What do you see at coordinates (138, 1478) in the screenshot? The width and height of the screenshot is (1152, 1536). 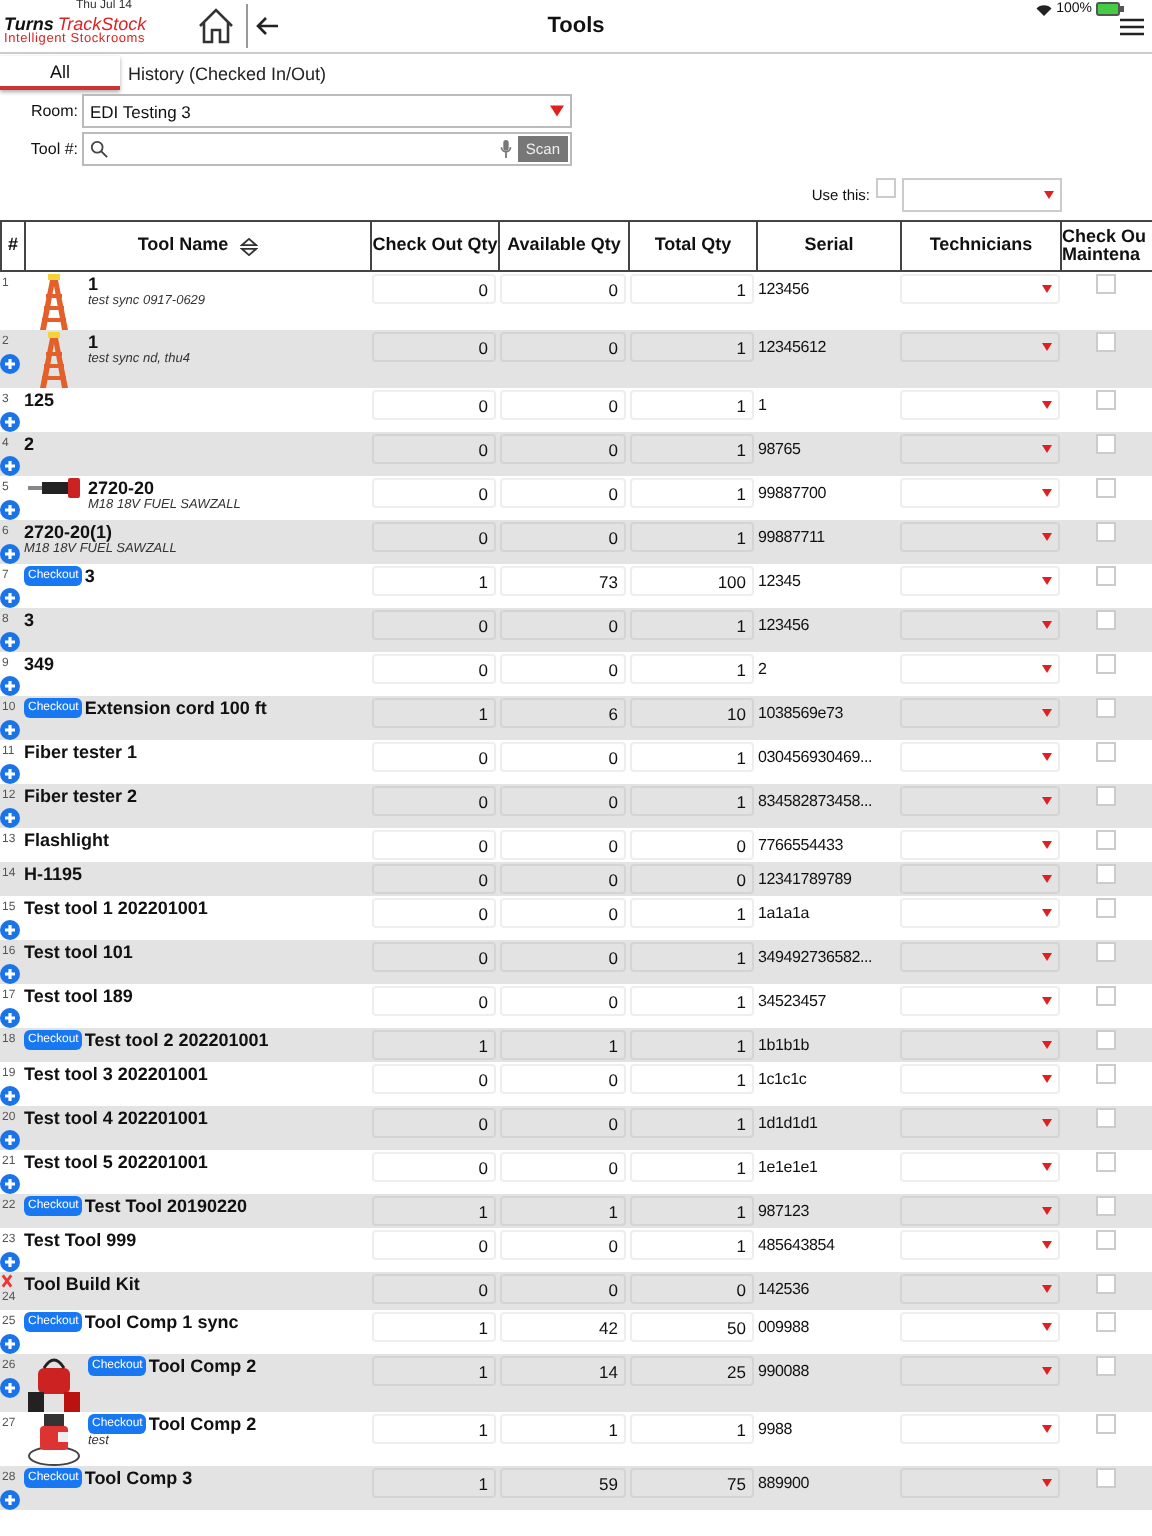 I see `tool-name: Tool Comp 3` at bounding box center [138, 1478].